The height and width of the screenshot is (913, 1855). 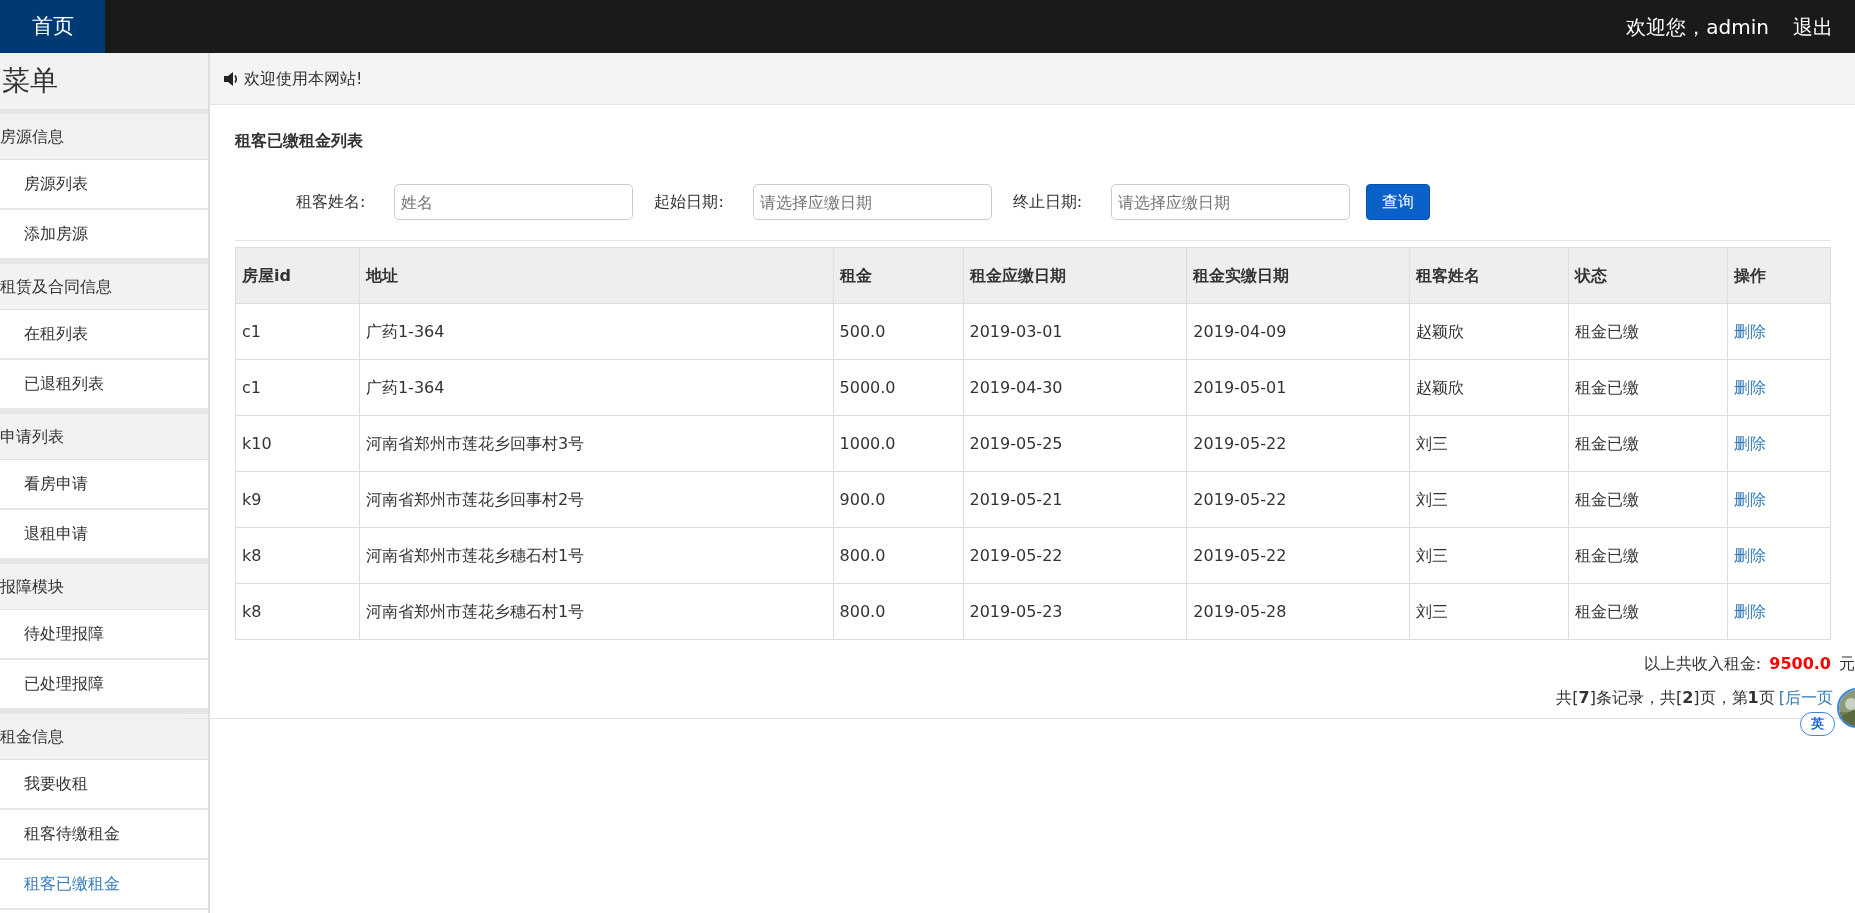 I want to click on sidebar-item: 我要收租, so click(x=104, y=785).